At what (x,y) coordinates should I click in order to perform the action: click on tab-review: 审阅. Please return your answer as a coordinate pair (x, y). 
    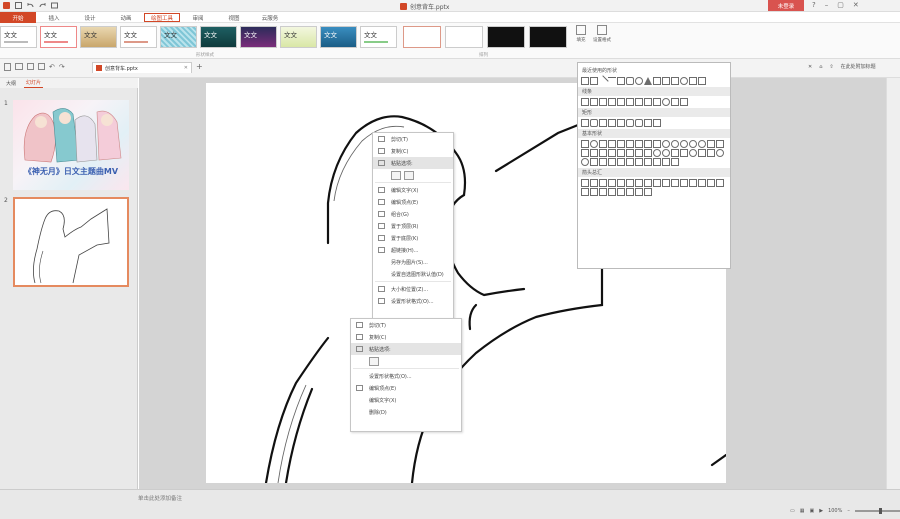
    Looking at the image, I should click on (198, 17).